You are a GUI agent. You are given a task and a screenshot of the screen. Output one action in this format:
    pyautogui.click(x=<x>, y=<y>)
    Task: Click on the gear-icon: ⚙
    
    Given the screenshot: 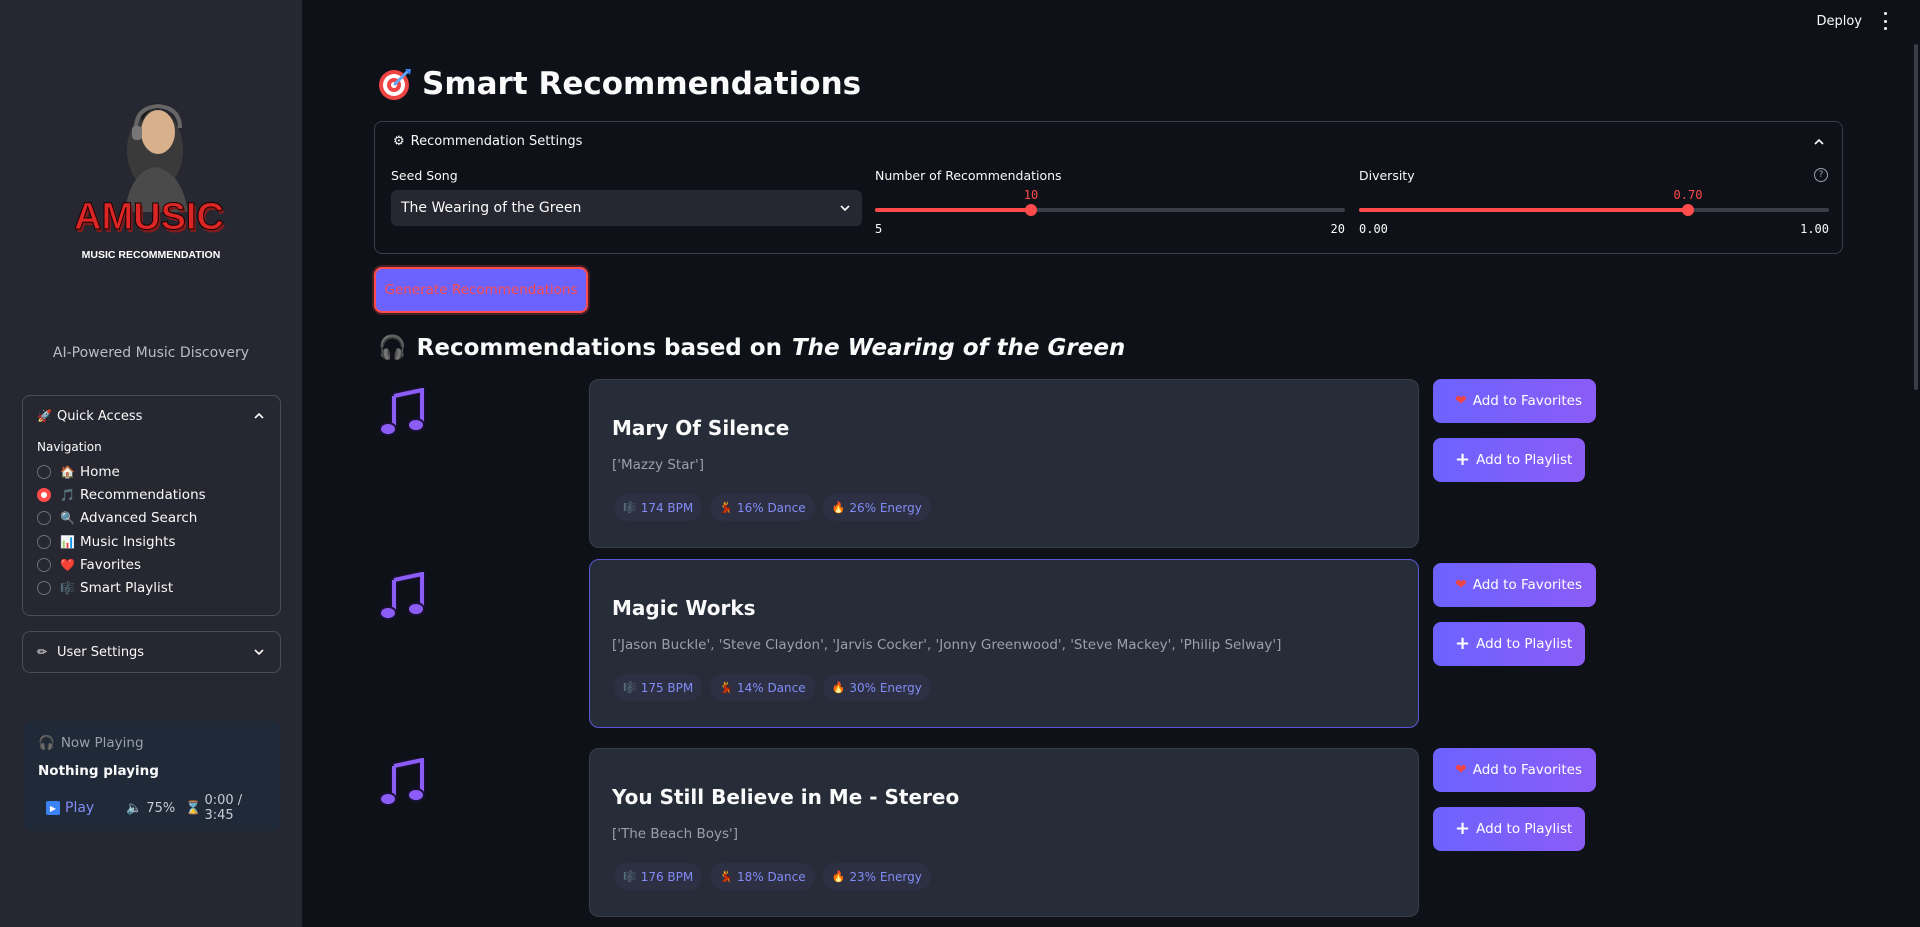 What is the action you would take?
    pyautogui.click(x=399, y=141)
    